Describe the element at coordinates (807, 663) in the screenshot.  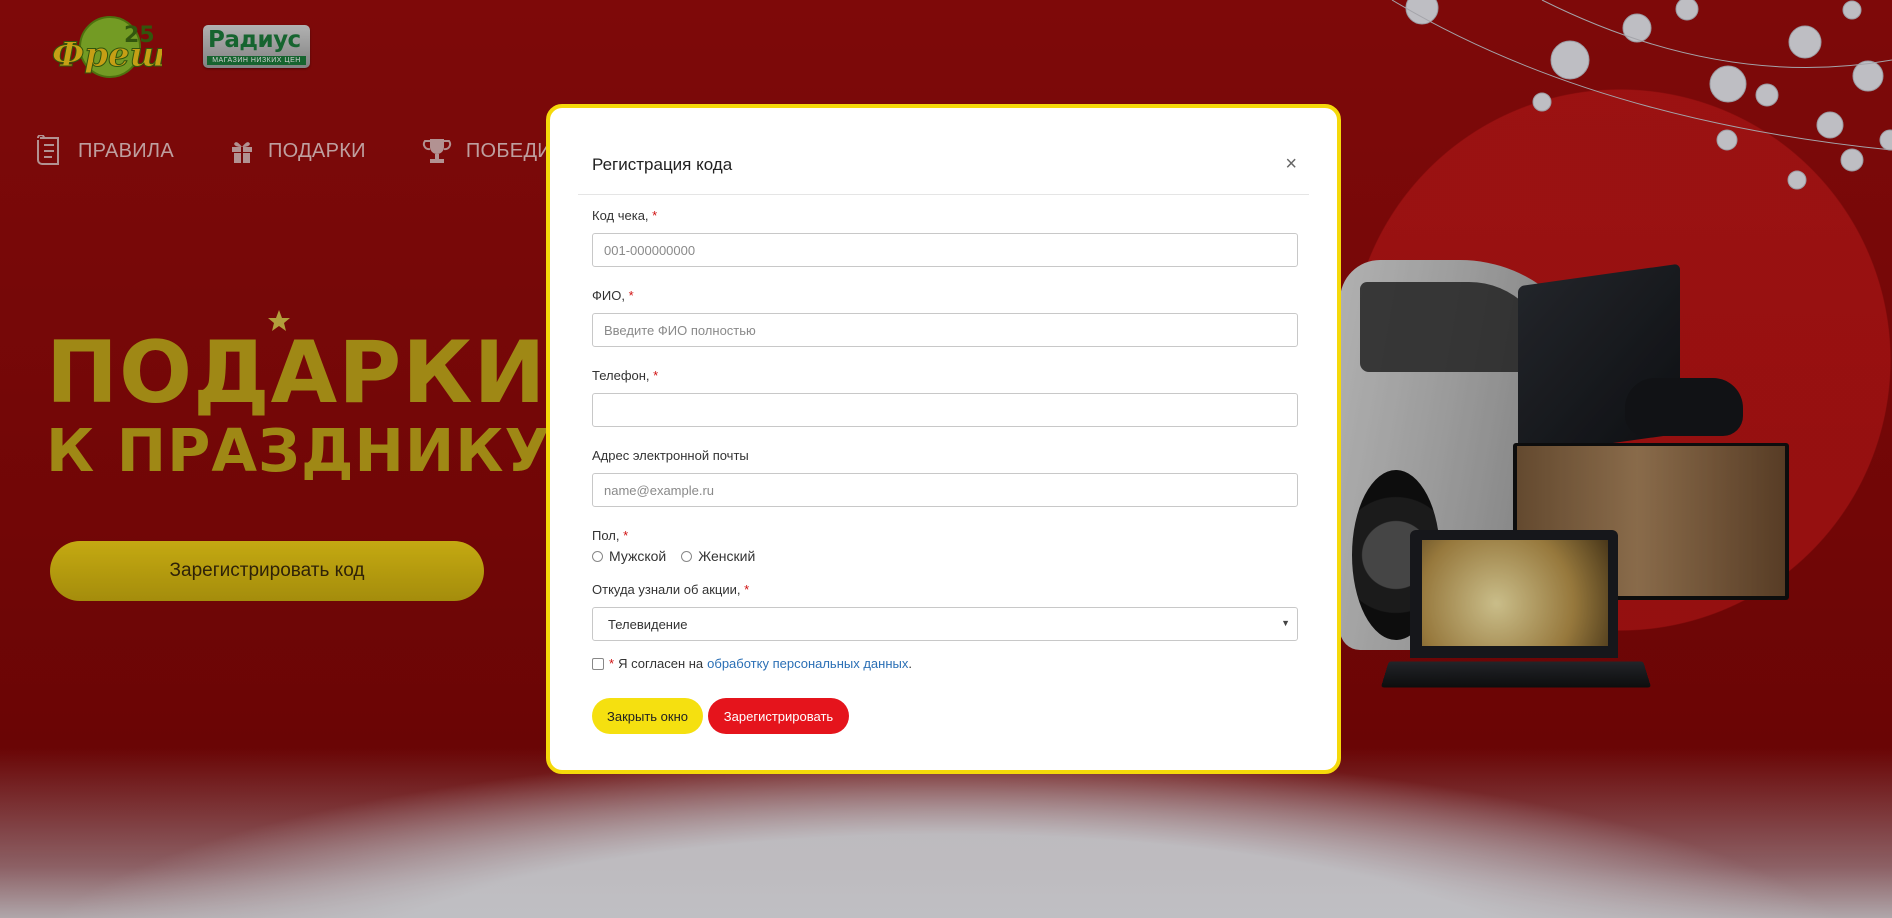
I see `personal-data-link: обработку персональных данных` at that location.